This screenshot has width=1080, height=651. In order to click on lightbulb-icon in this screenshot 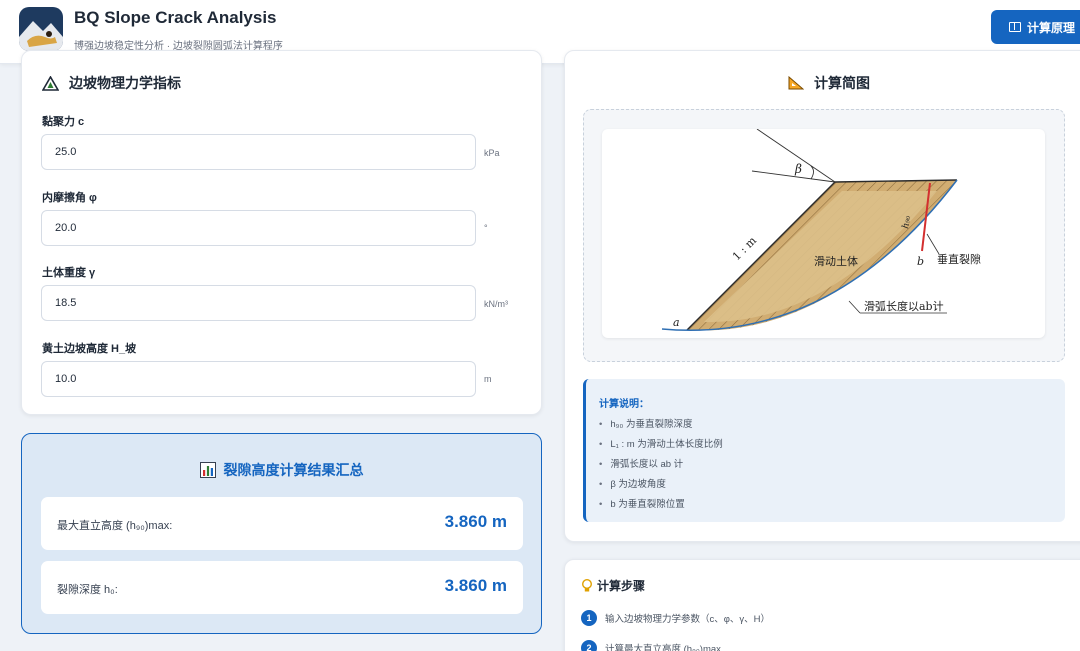, I will do `click(587, 584)`.